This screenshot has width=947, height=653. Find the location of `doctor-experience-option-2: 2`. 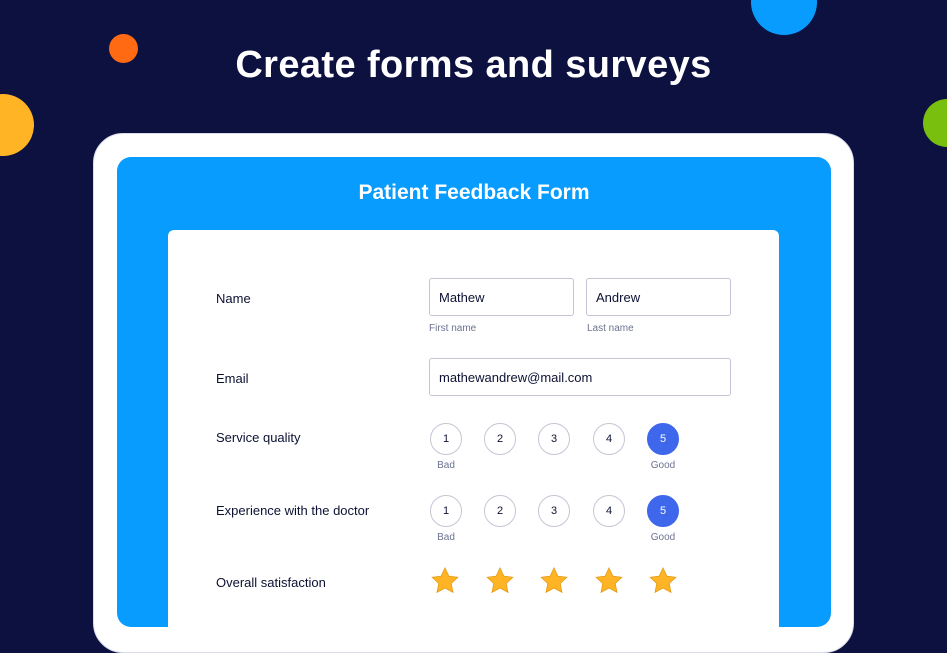

doctor-experience-option-2: 2 is located at coordinates (500, 511).